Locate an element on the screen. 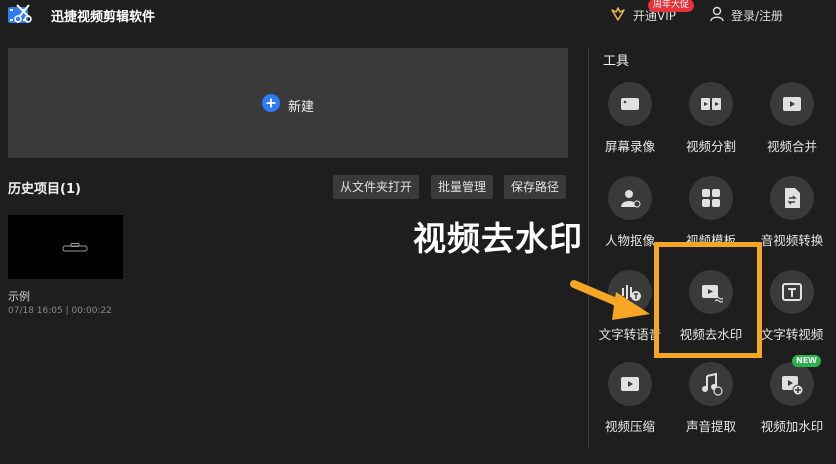  tool-audio-extract: 声音提取 is located at coordinates (711, 402).